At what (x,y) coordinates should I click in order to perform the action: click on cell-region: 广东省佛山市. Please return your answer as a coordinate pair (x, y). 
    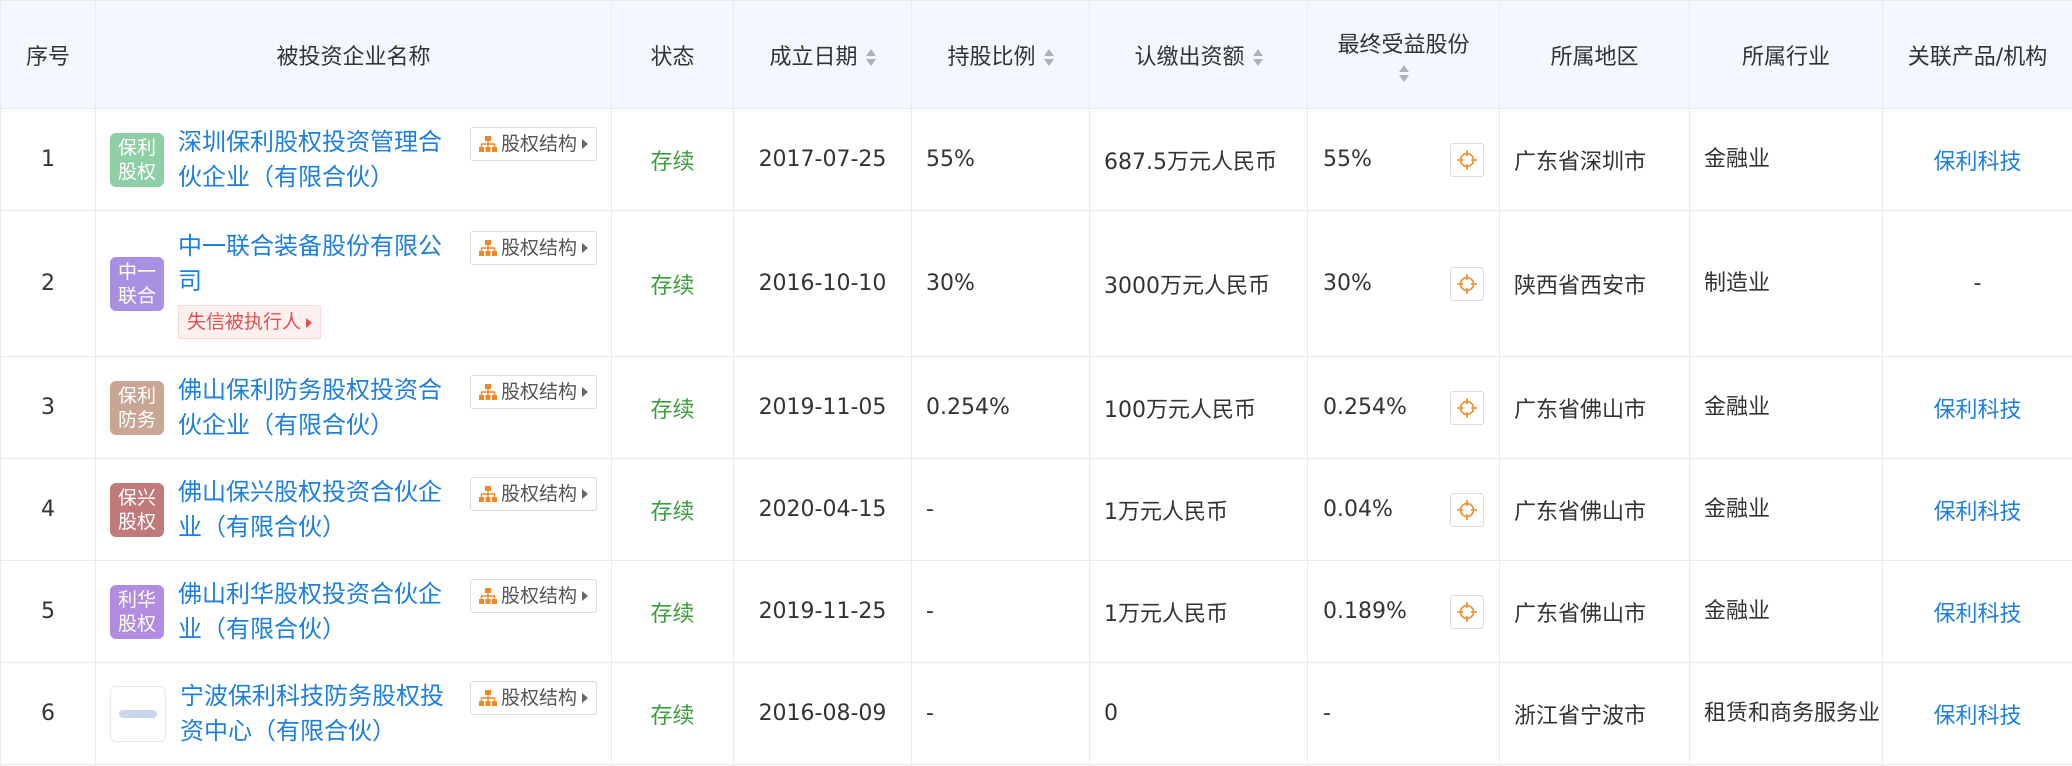
    Looking at the image, I should click on (1594, 611).